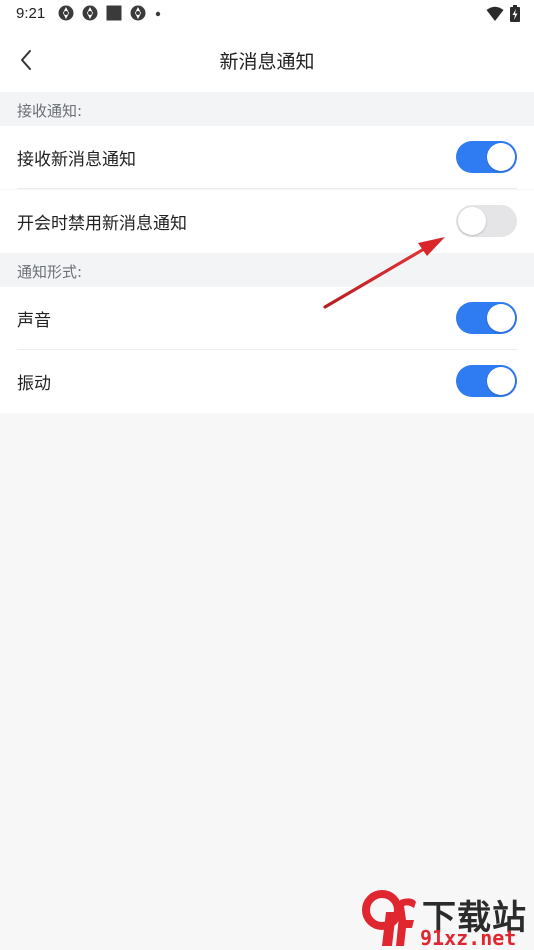 Image resolution: width=534 pixels, height=950 pixels. Describe the element at coordinates (267, 157) in the screenshot. I see `setting-row-receive-notifications: 接收新消息通知` at that location.